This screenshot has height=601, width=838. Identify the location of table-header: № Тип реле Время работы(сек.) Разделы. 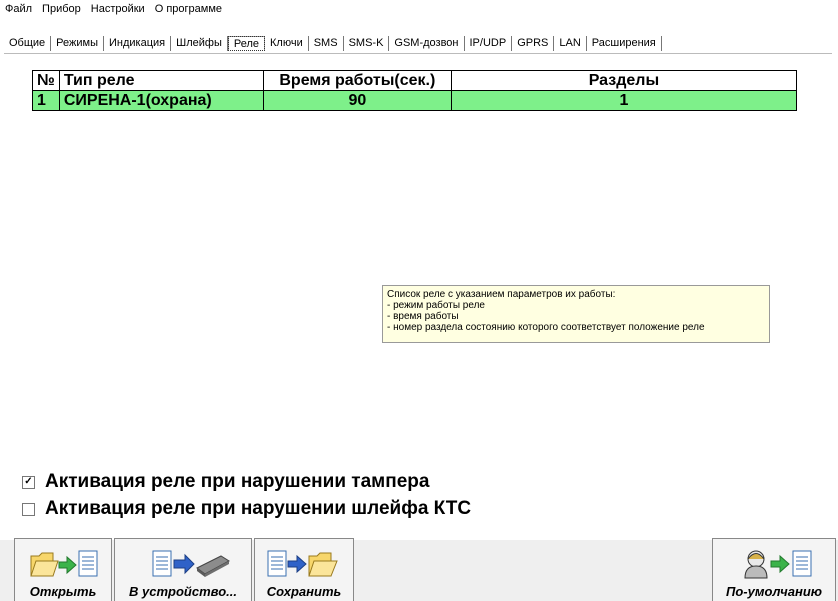
(415, 80).